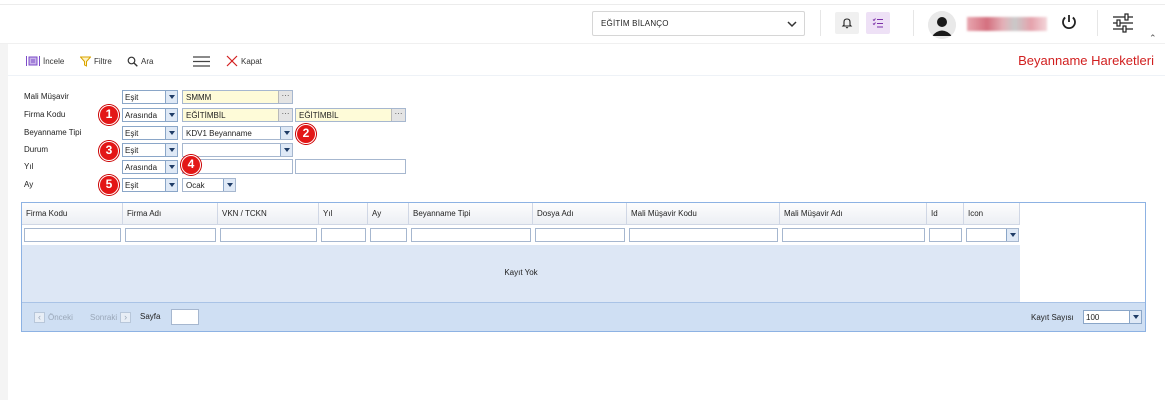 Image resolution: width=1165 pixels, height=400 pixels. What do you see at coordinates (350, 166) in the screenshot?
I see `yil-to-input` at bounding box center [350, 166].